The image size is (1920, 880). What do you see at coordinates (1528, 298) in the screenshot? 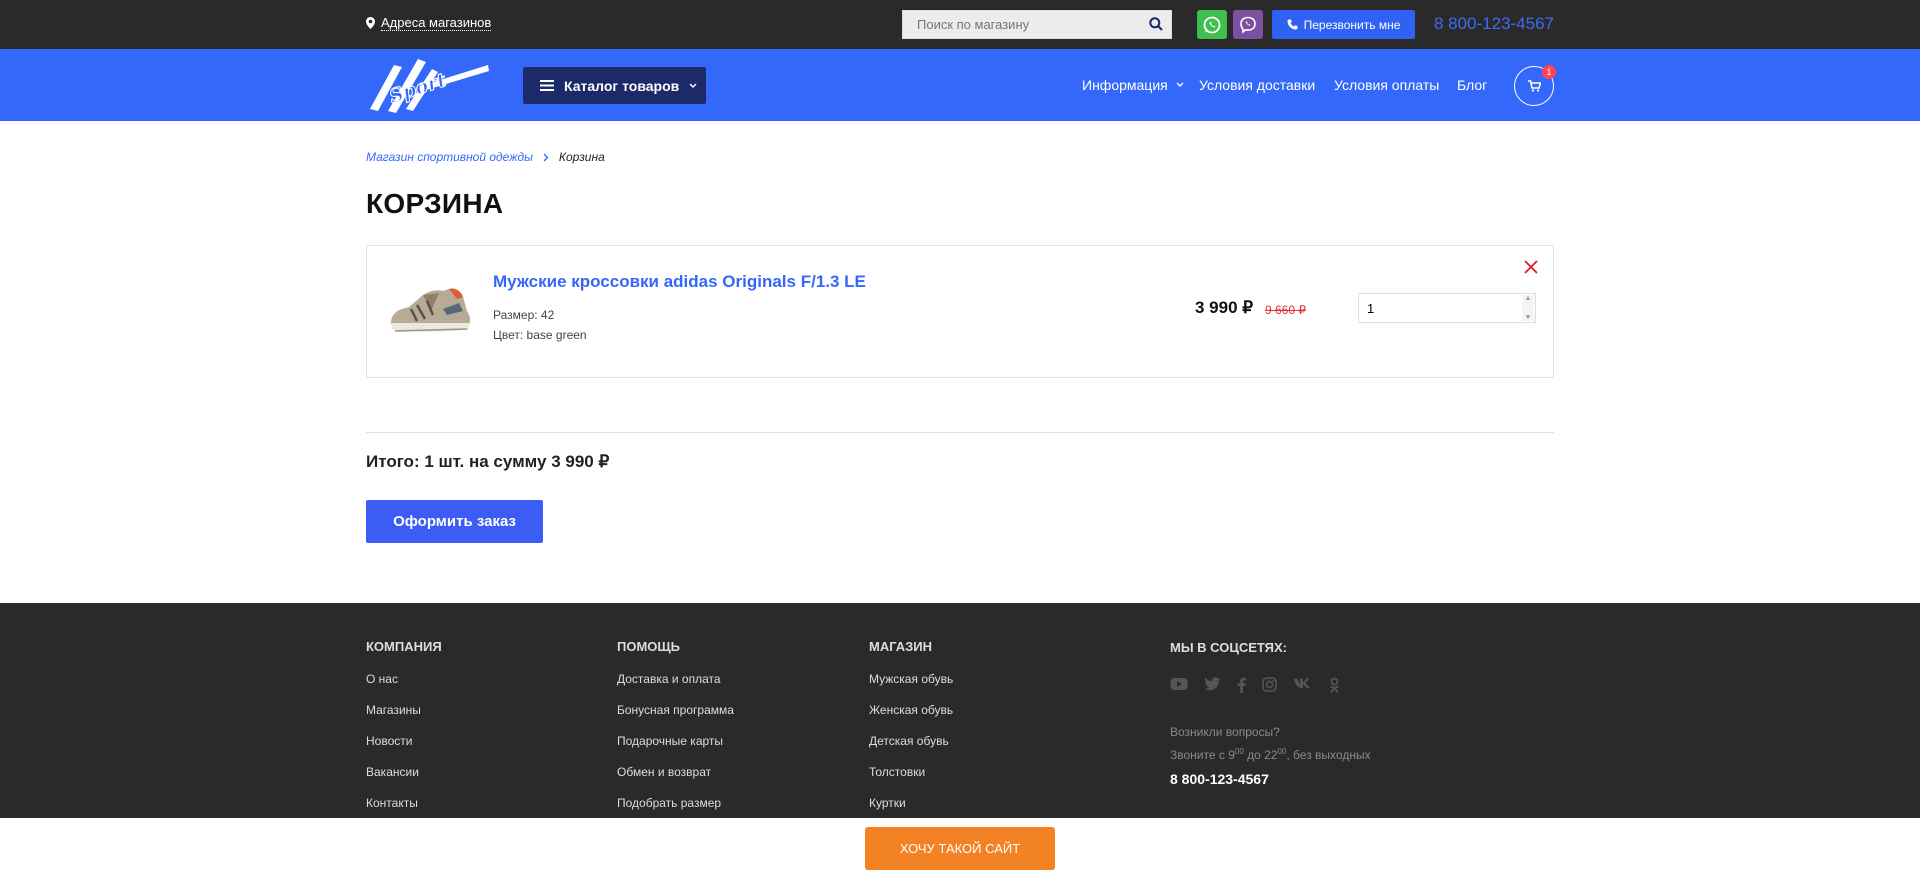
I see `quantity-up-icon: ▲` at bounding box center [1528, 298].